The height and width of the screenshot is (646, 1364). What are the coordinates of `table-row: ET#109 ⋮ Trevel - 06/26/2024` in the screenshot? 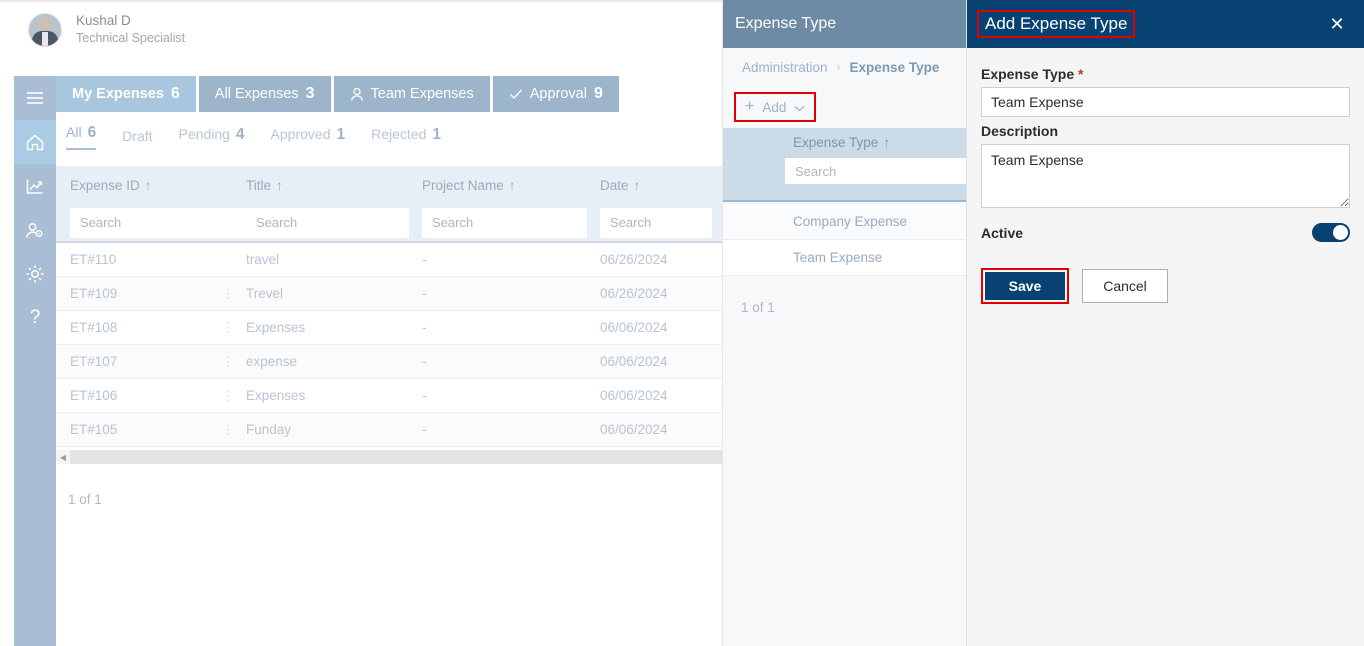 It's located at (389, 294).